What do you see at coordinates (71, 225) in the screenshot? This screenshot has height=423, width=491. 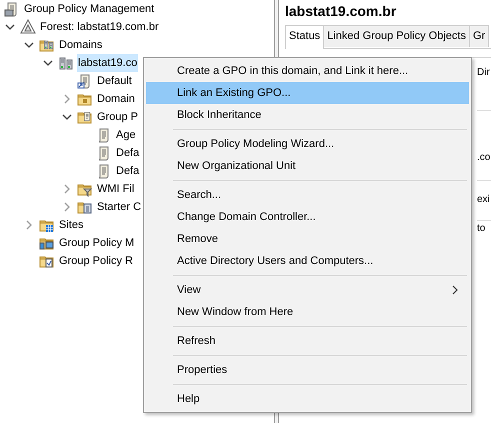 I see `tree-item: Sites` at bounding box center [71, 225].